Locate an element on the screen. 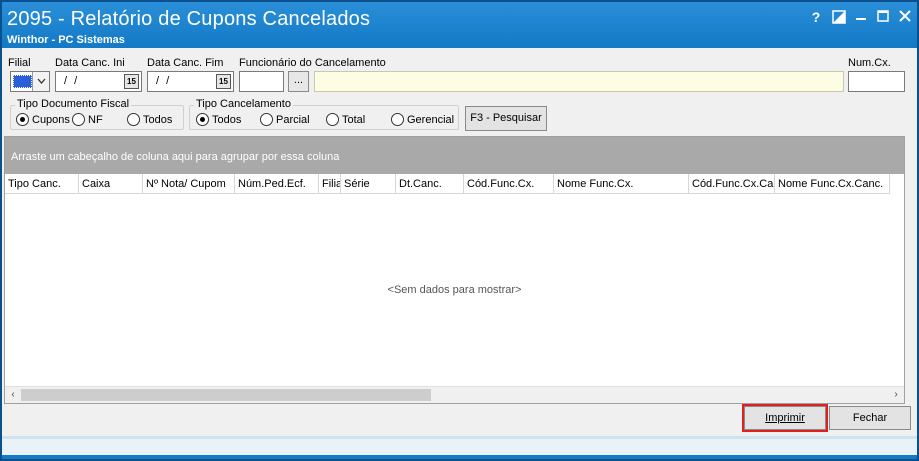 The image size is (919, 461). empty-grid-message: <Sem dados para mostrar> is located at coordinates (454, 290).